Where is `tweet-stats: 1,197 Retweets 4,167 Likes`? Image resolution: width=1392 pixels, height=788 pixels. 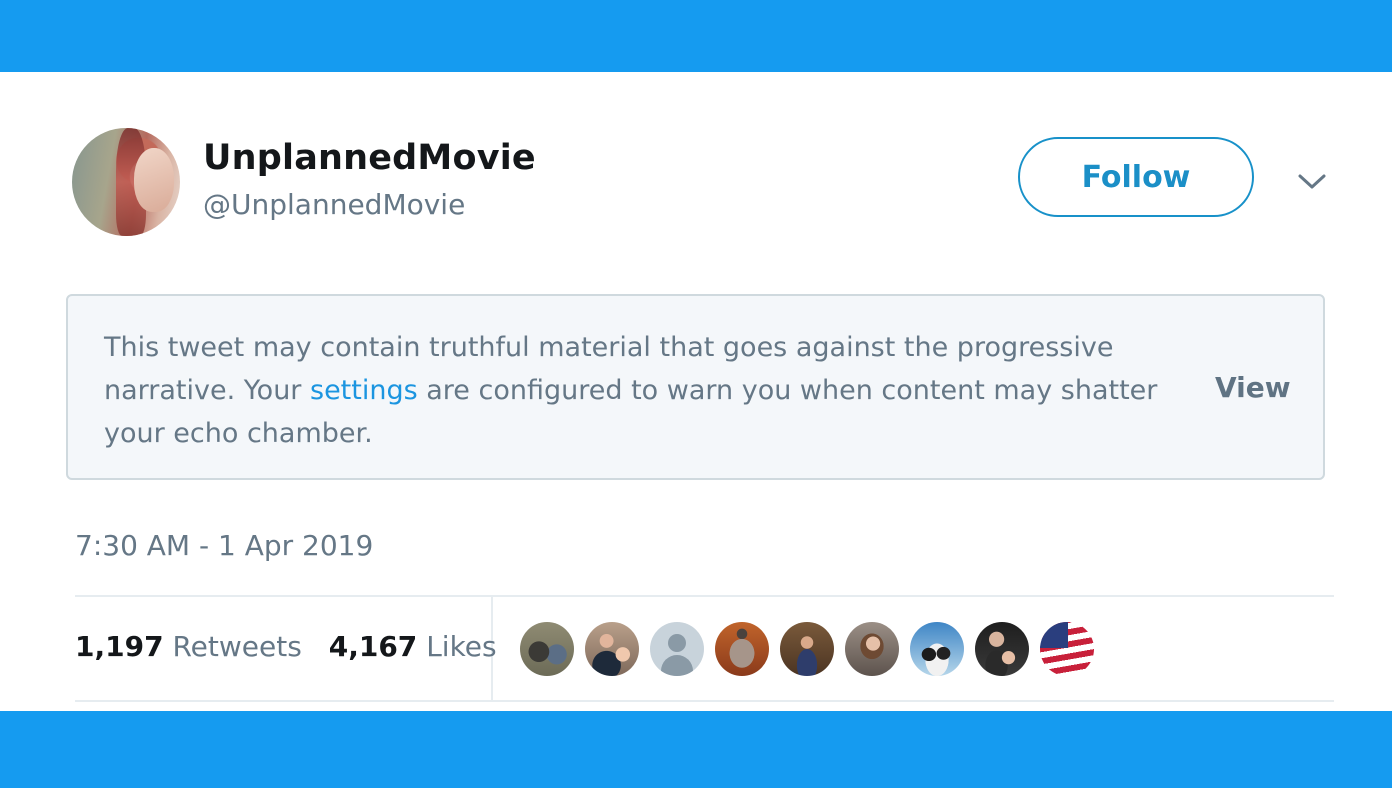 tweet-stats: 1,197 Retweets 4,167 Likes is located at coordinates (295, 646).